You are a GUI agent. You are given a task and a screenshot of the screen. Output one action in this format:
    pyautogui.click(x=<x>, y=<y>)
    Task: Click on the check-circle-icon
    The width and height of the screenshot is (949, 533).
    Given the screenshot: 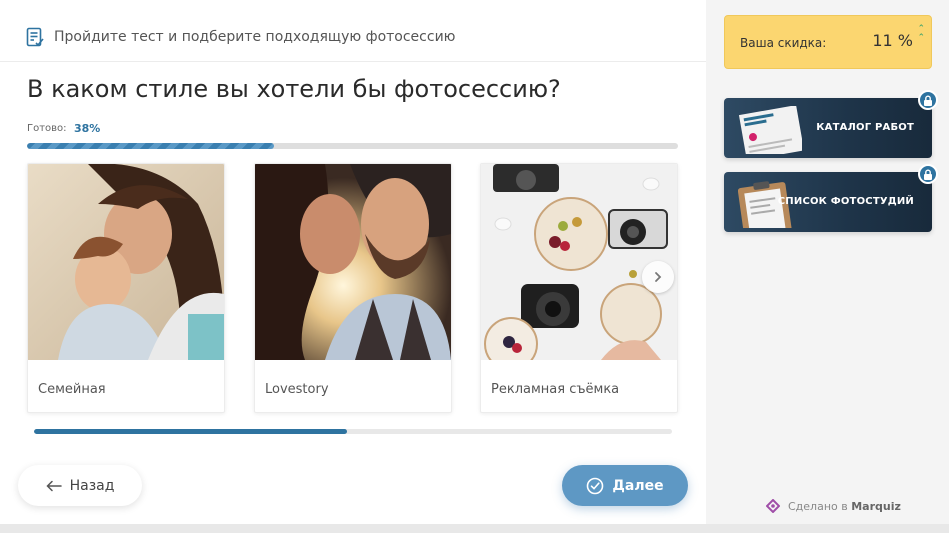 What is the action you would take?
    pyautogui.click(x=595, y=485)
    